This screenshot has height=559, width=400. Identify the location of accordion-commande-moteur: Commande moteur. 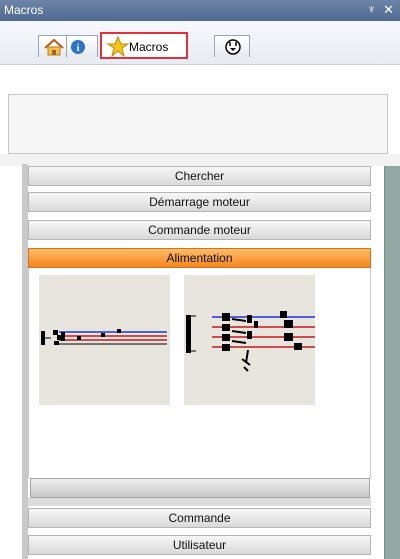
(199, 230).